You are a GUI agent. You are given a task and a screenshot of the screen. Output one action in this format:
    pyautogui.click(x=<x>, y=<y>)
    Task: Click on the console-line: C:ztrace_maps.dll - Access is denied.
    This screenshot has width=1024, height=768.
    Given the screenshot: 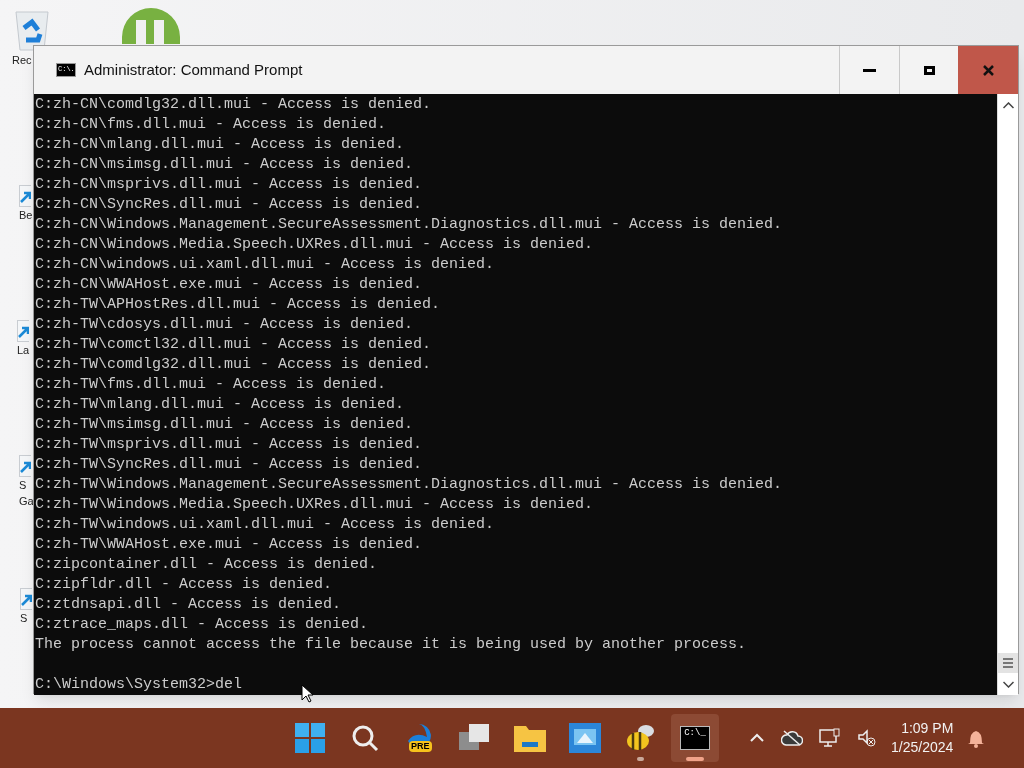 What is the action you would take?
    pyautogui.click(x=202, y=625)
    